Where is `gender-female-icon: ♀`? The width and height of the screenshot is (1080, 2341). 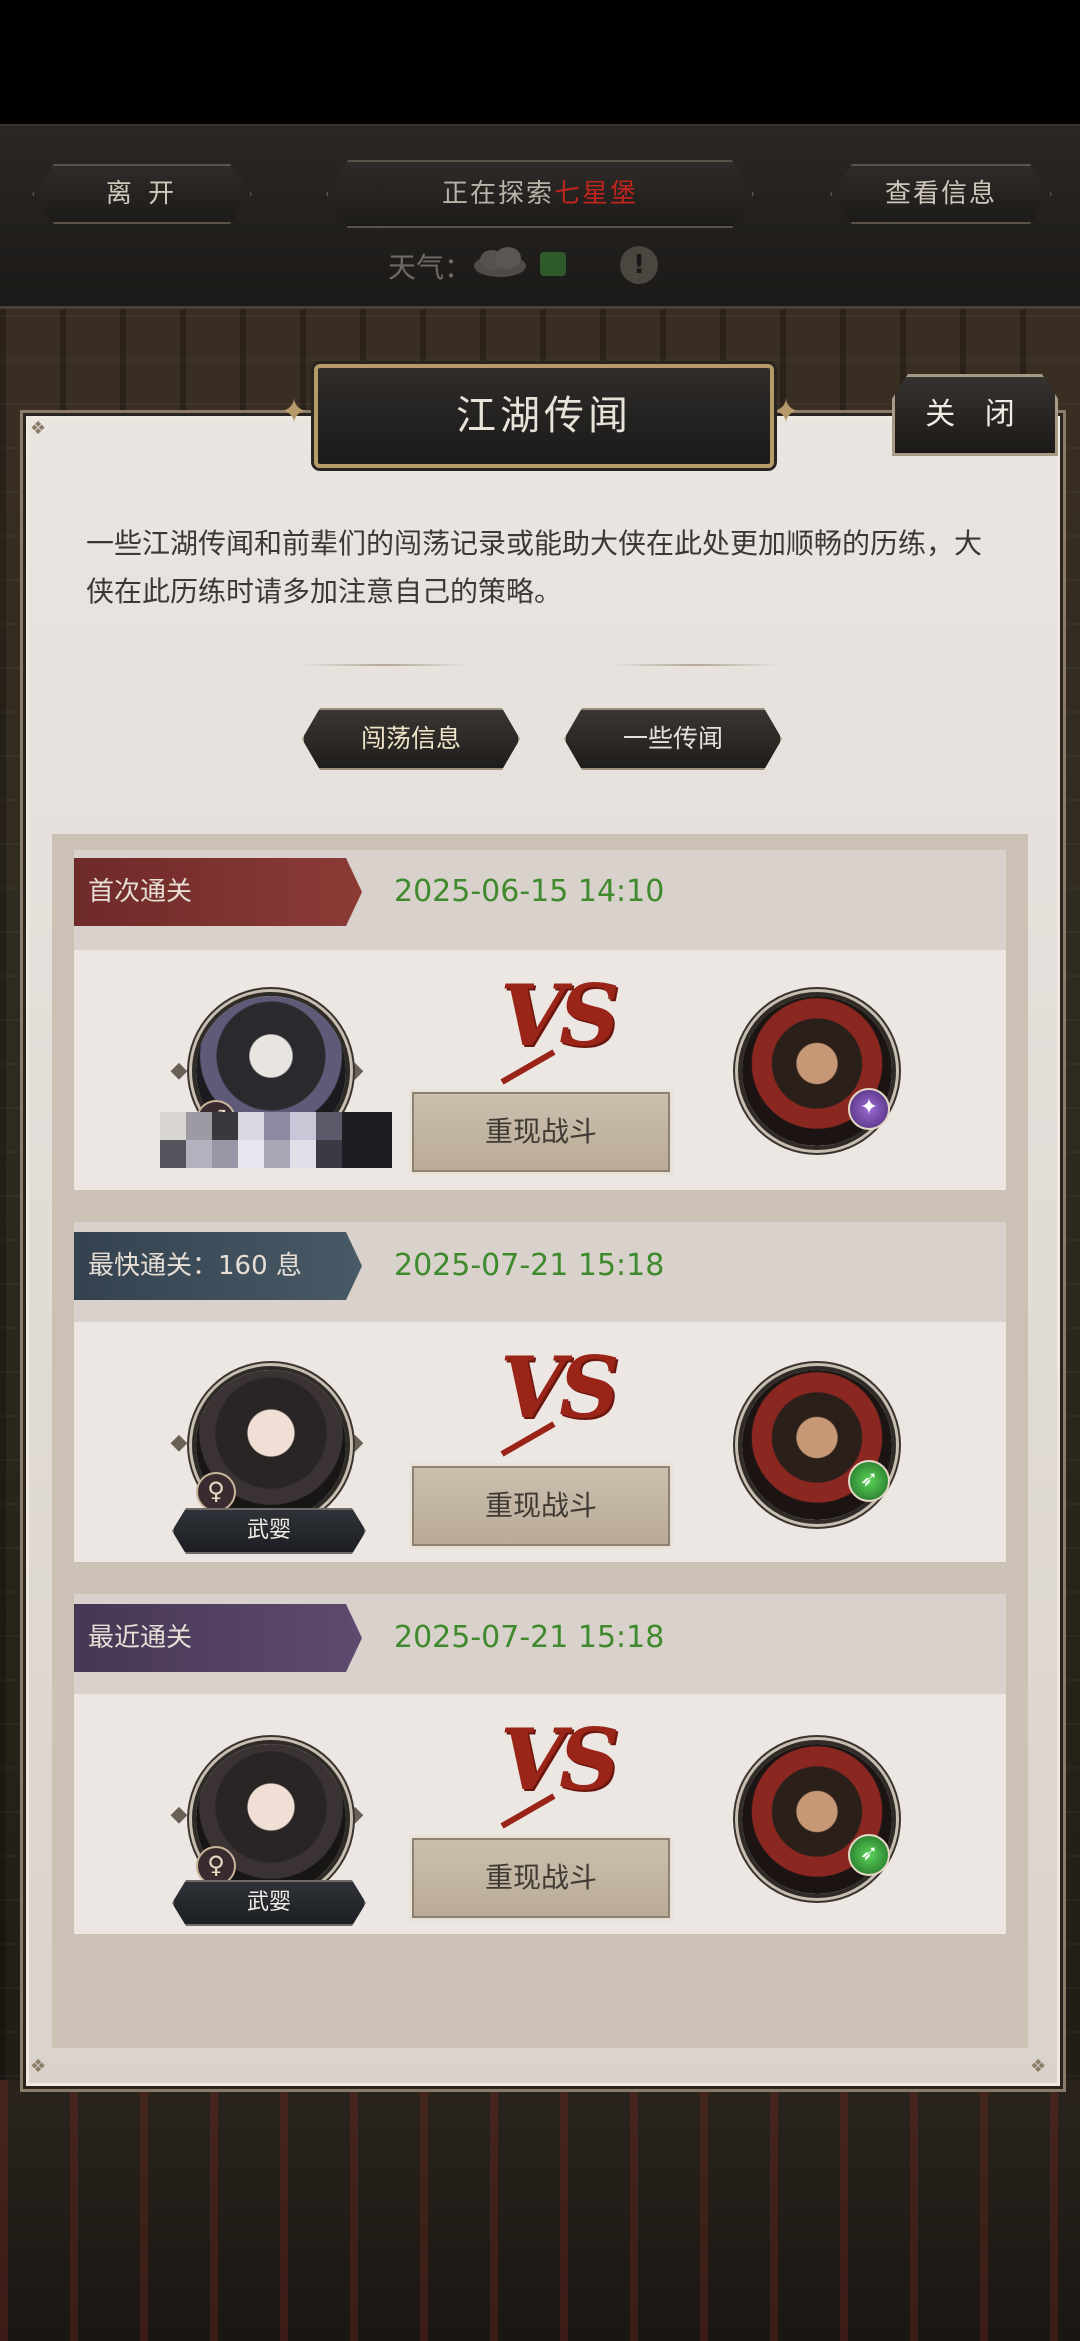
gender-female-icon: ♀ is located at coordinates (216, 1492).